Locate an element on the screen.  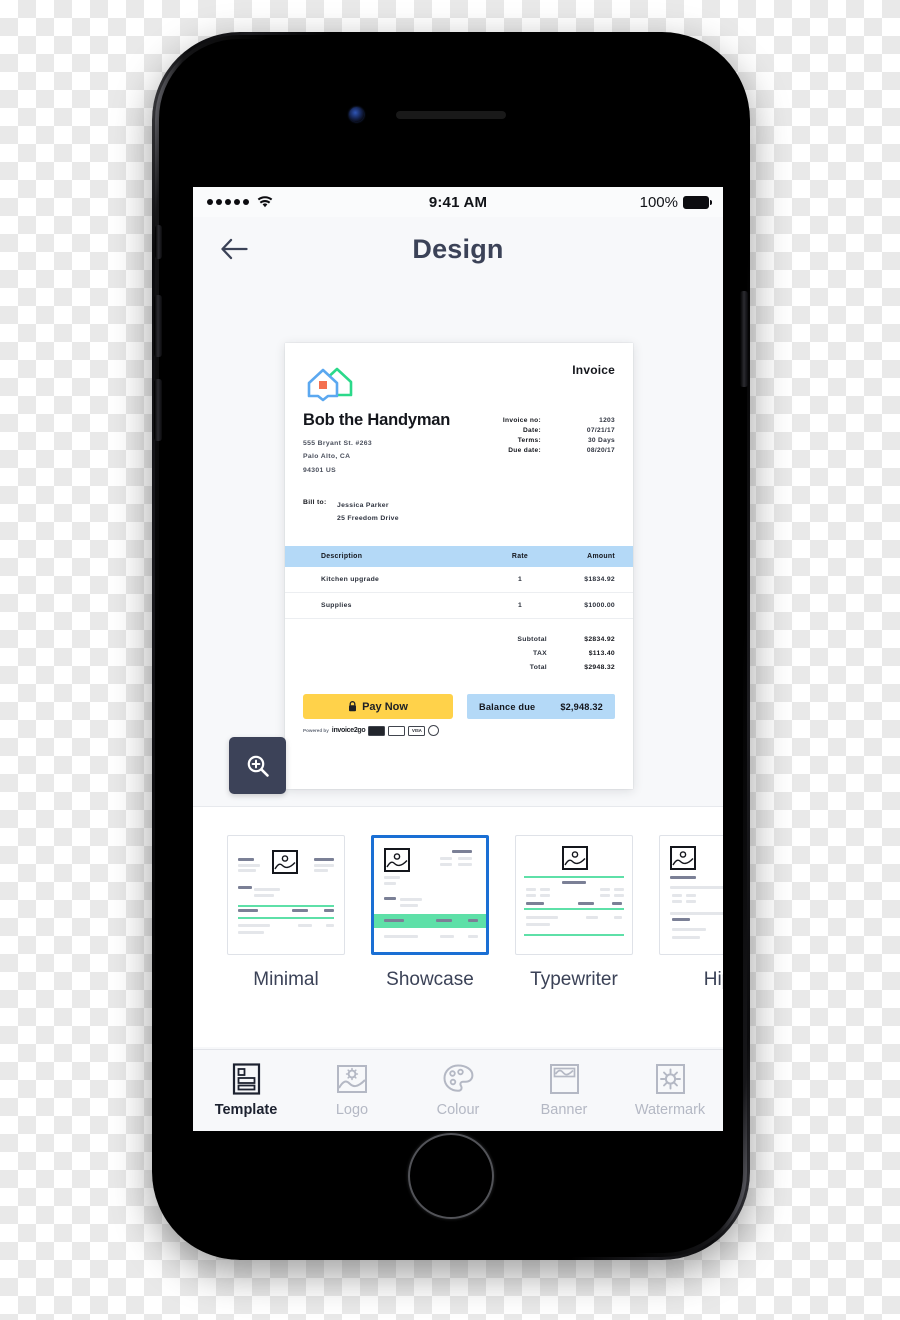
invoice-payment-footer: Powered by invoice2go VISA is located at coordinates (459, 728).